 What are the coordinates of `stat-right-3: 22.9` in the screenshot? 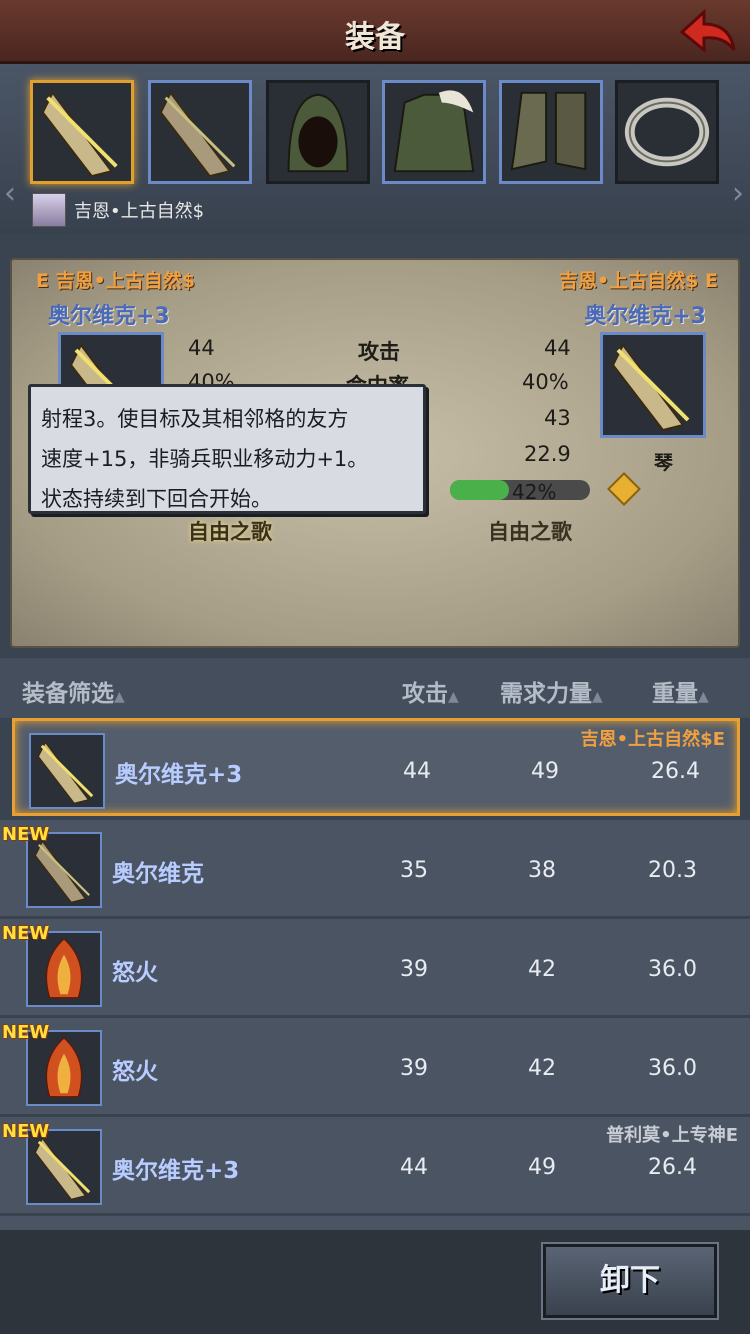 It's located at (547, 454).